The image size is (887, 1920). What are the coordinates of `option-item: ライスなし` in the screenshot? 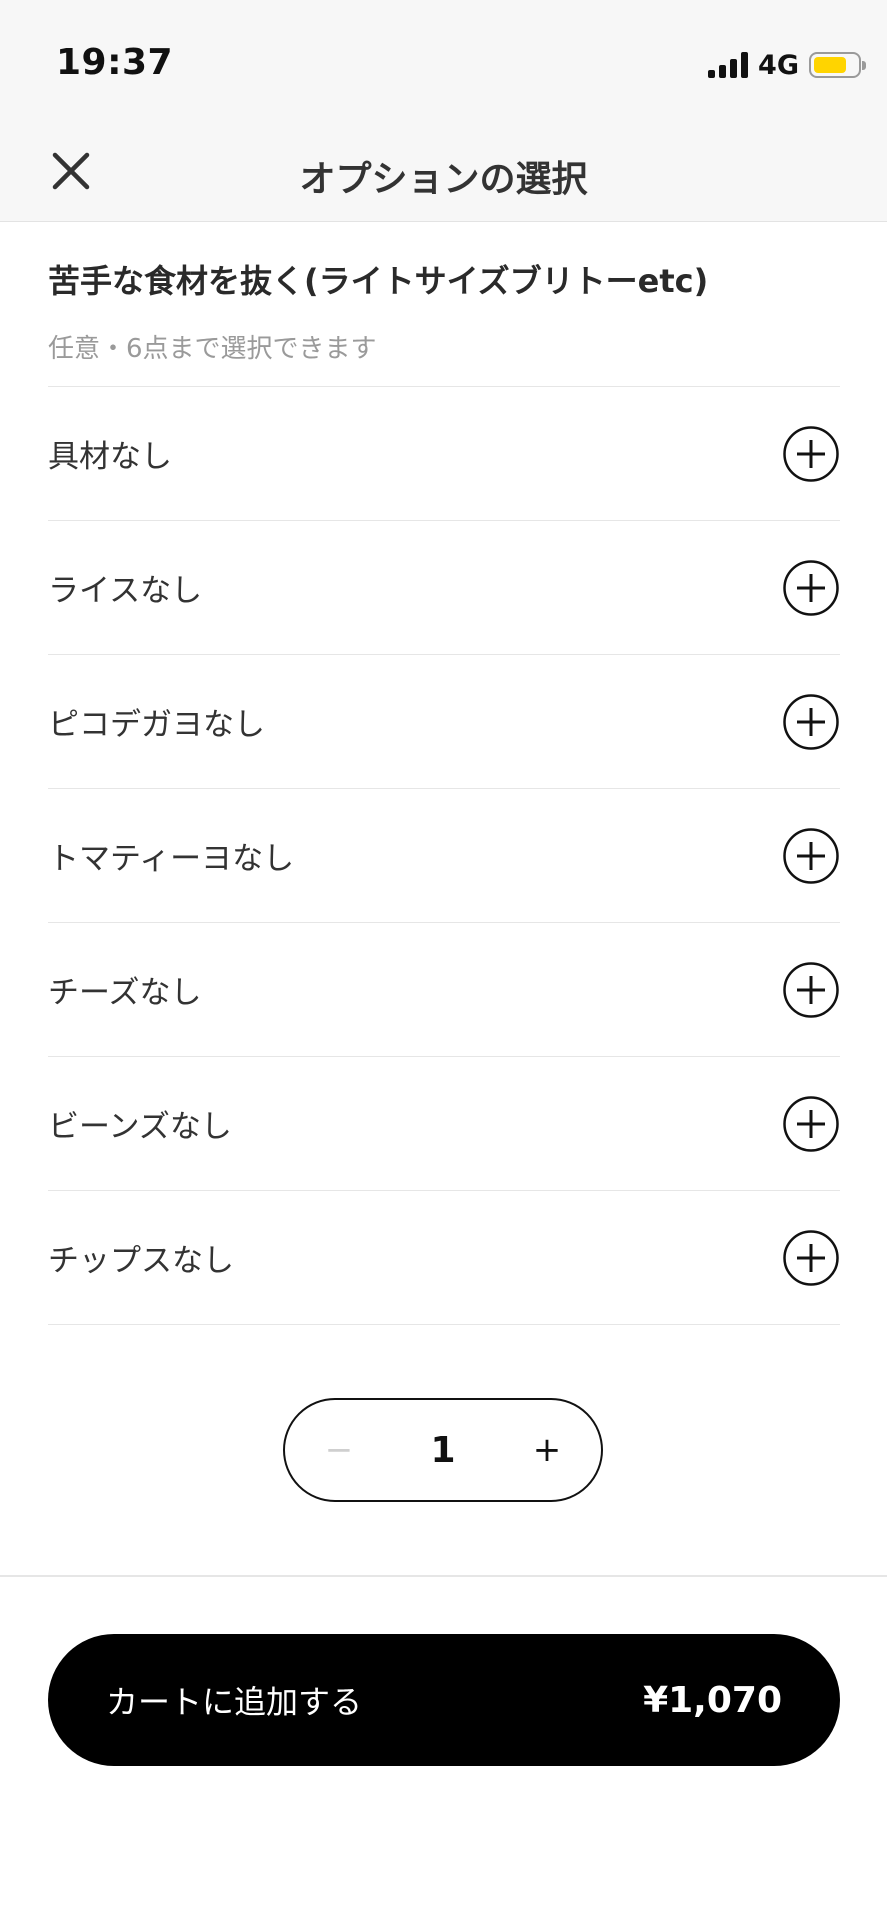 It's located at (444, 588).